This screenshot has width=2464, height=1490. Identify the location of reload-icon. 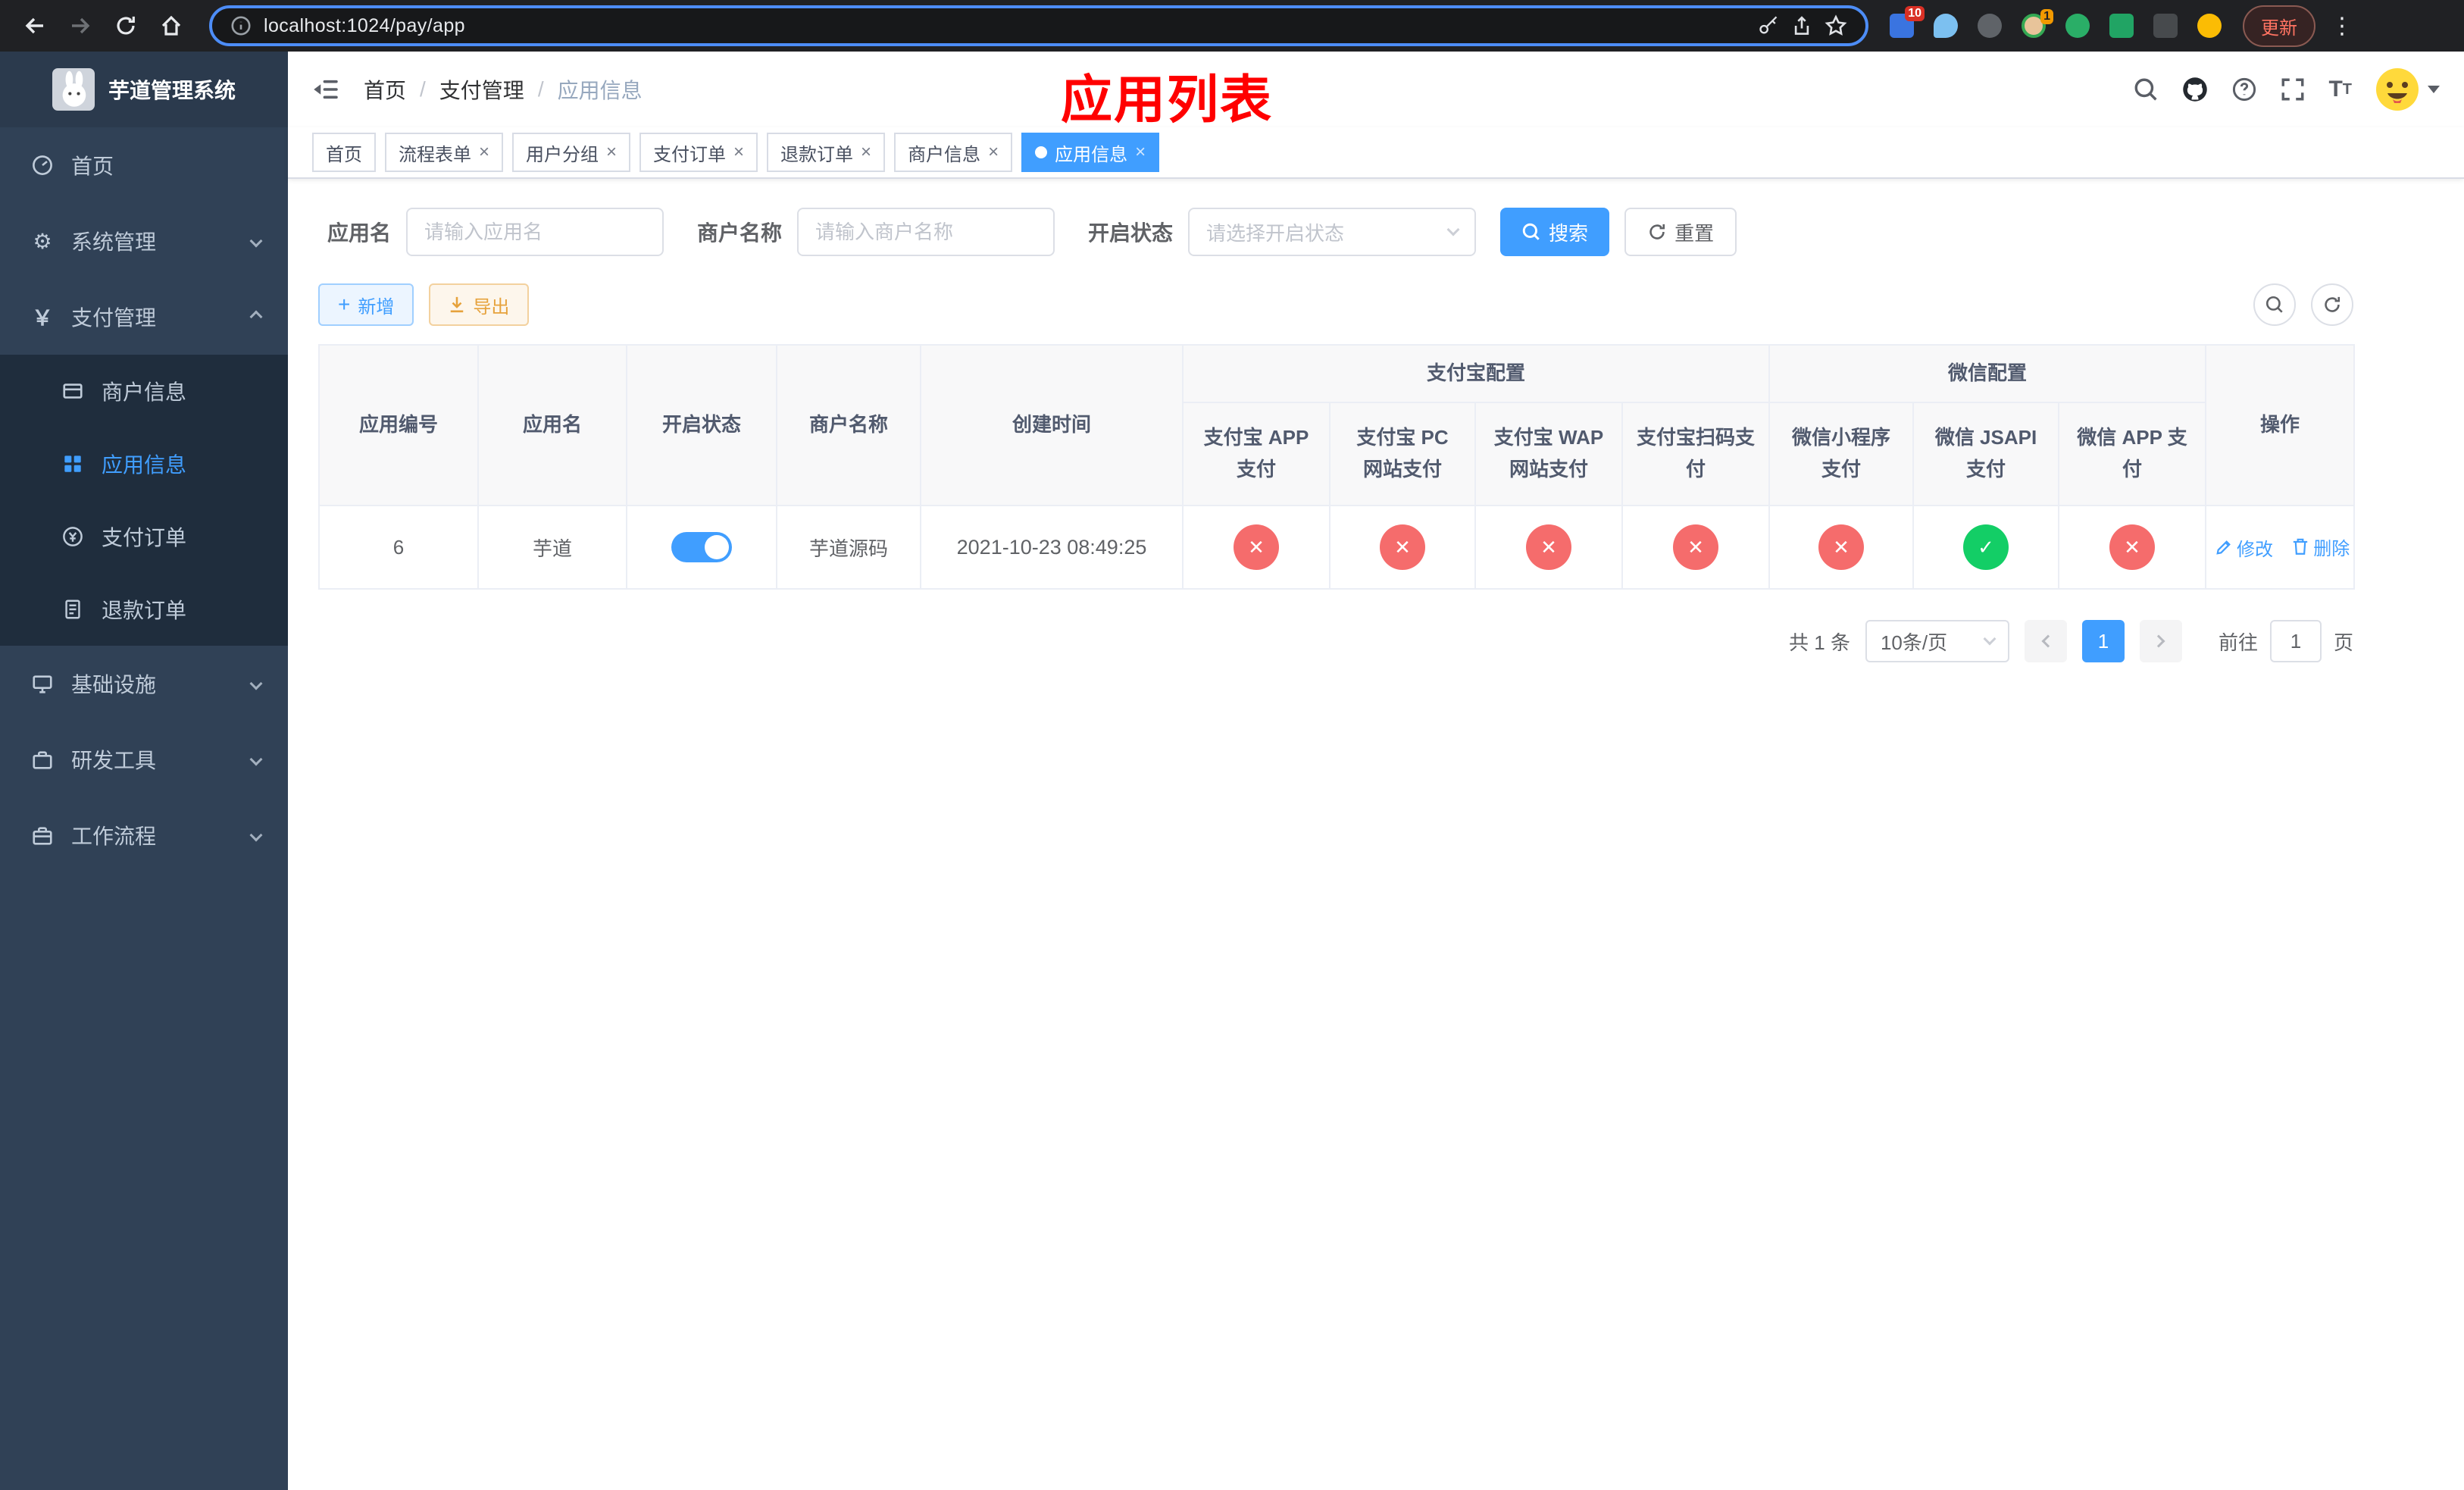
(125, 26).